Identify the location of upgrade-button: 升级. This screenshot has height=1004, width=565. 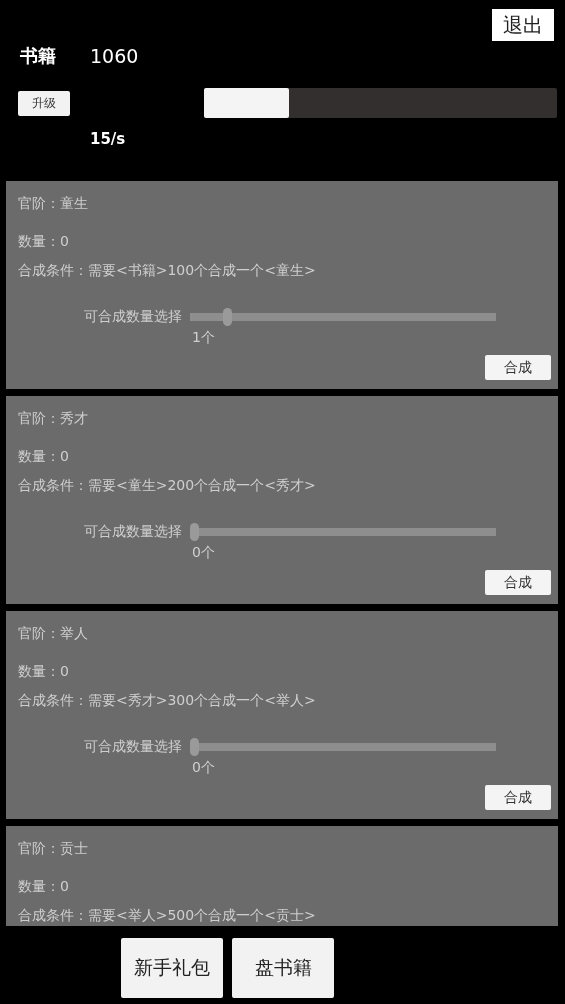
(44, 103).